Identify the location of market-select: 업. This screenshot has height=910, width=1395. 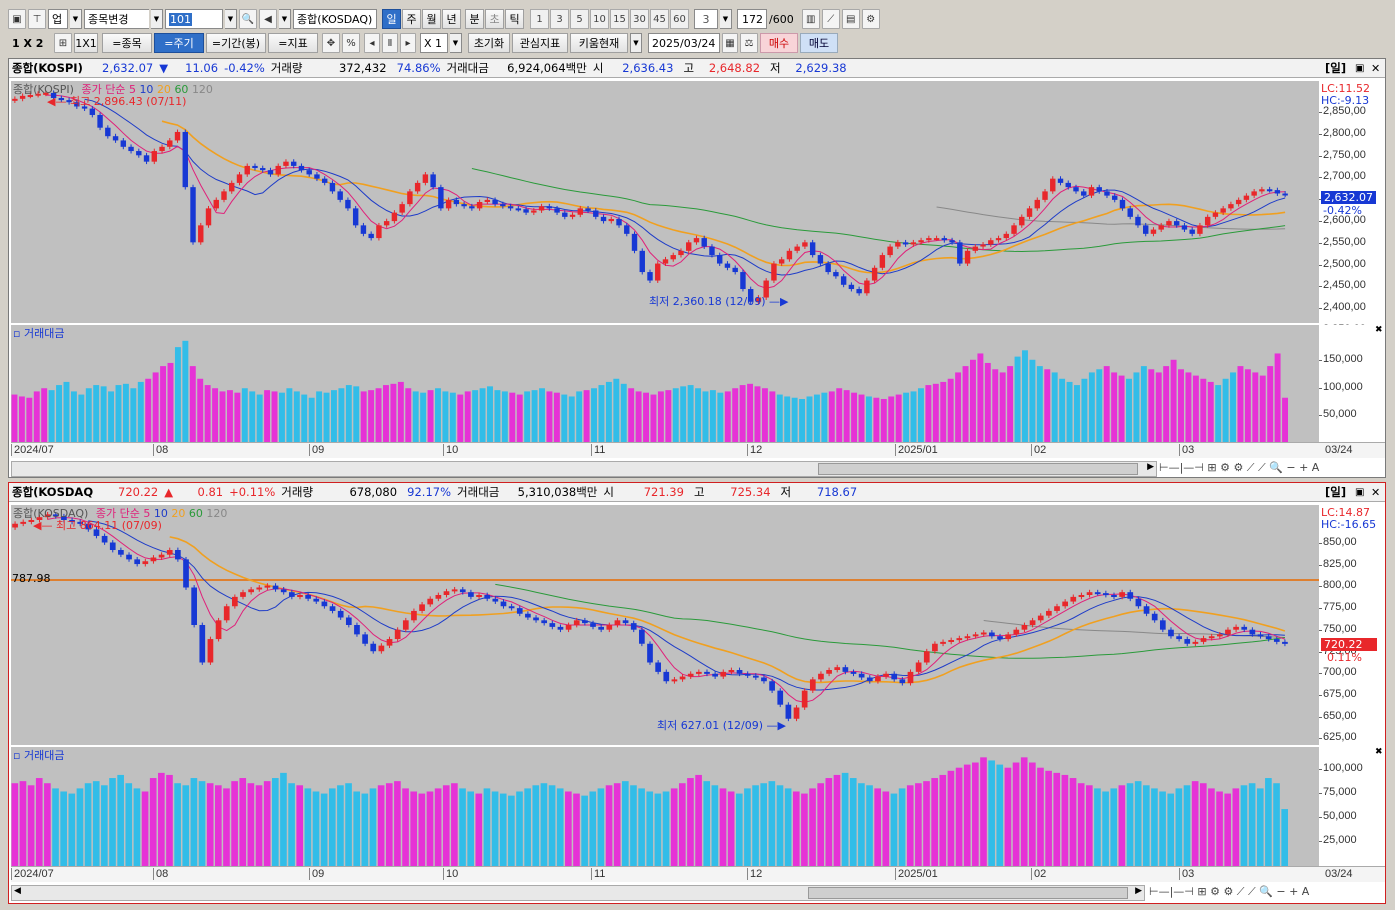
(58, 19).